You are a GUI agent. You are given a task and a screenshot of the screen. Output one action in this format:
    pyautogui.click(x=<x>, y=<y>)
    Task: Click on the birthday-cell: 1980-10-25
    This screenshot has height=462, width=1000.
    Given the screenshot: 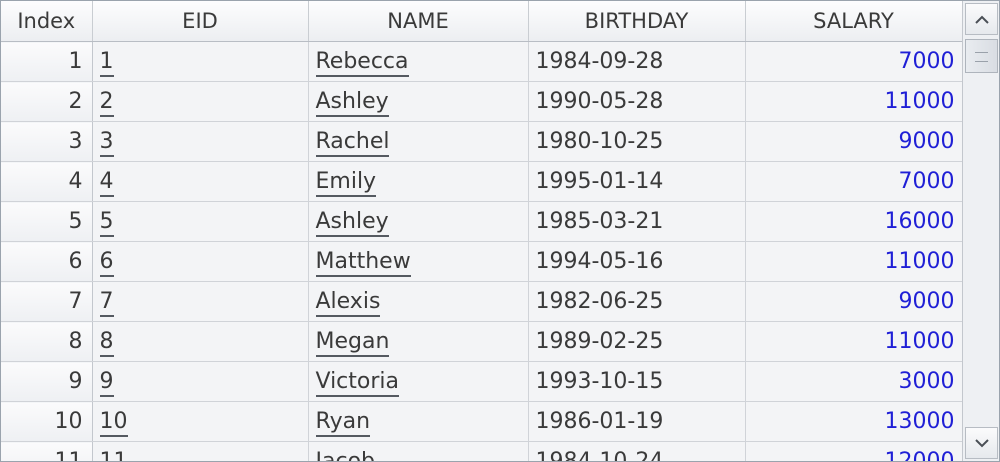 What is the action you would take?
    pyautogui.click(x=637, y=141)
    